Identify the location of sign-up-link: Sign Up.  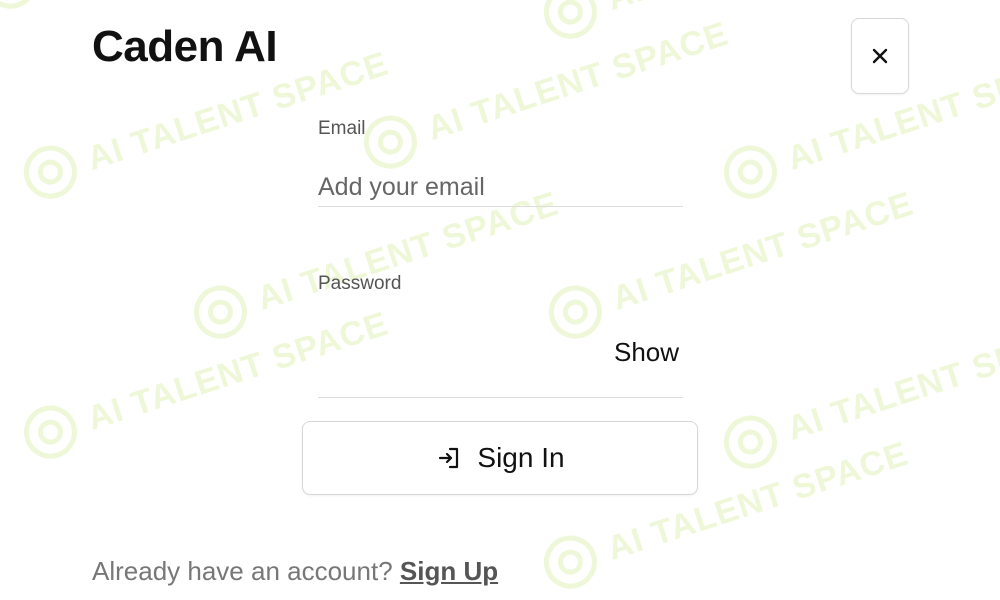
(449, 571).